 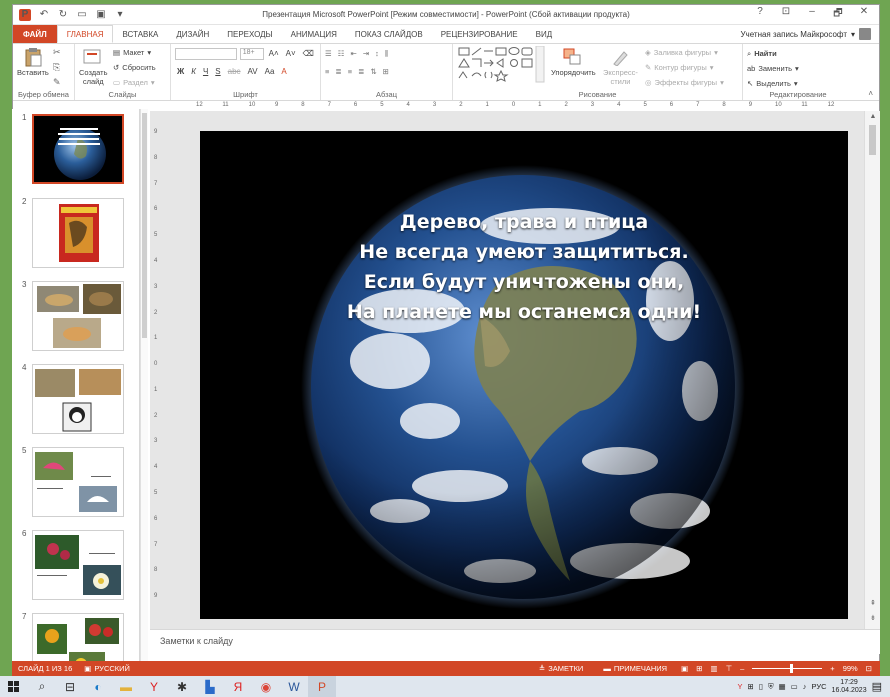 I want to click on previous-slide-icon: ⇞, so click(x=873, y=603).